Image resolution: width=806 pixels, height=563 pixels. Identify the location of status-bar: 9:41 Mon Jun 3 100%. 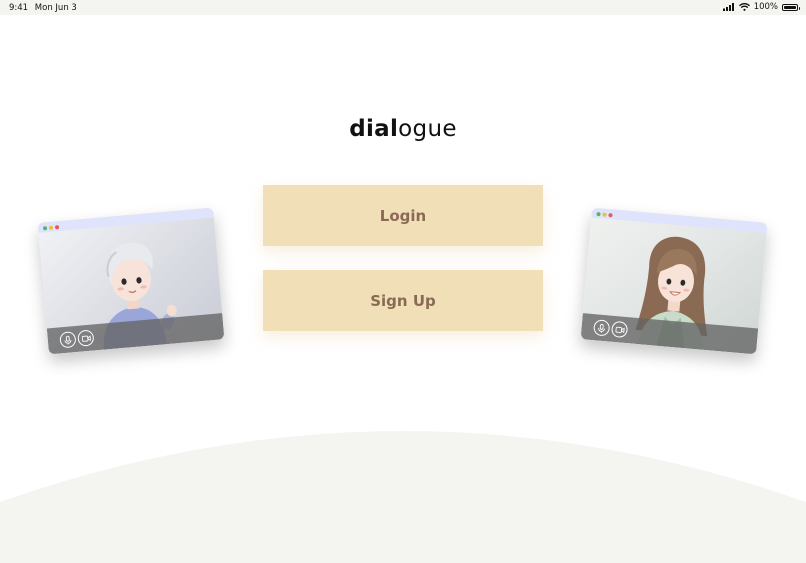
(403, 7).